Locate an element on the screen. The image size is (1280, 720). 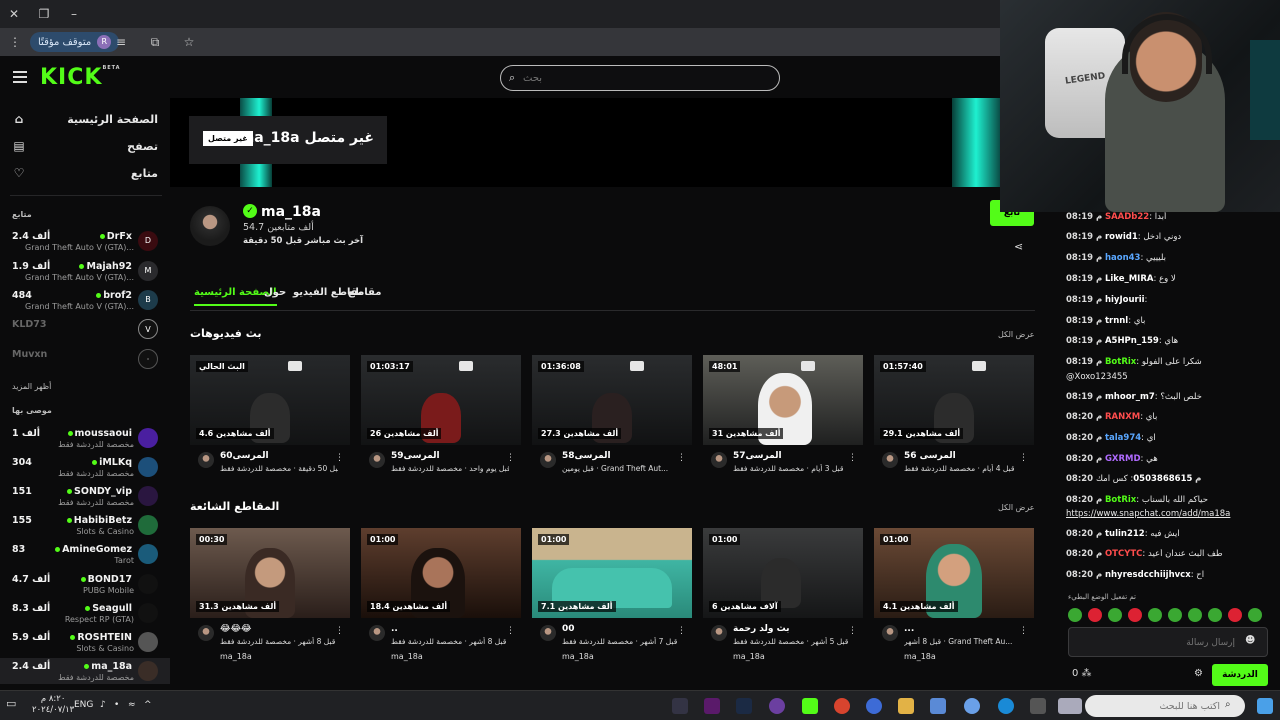
search-box: ⌕ is located at coordinates (640, 78).